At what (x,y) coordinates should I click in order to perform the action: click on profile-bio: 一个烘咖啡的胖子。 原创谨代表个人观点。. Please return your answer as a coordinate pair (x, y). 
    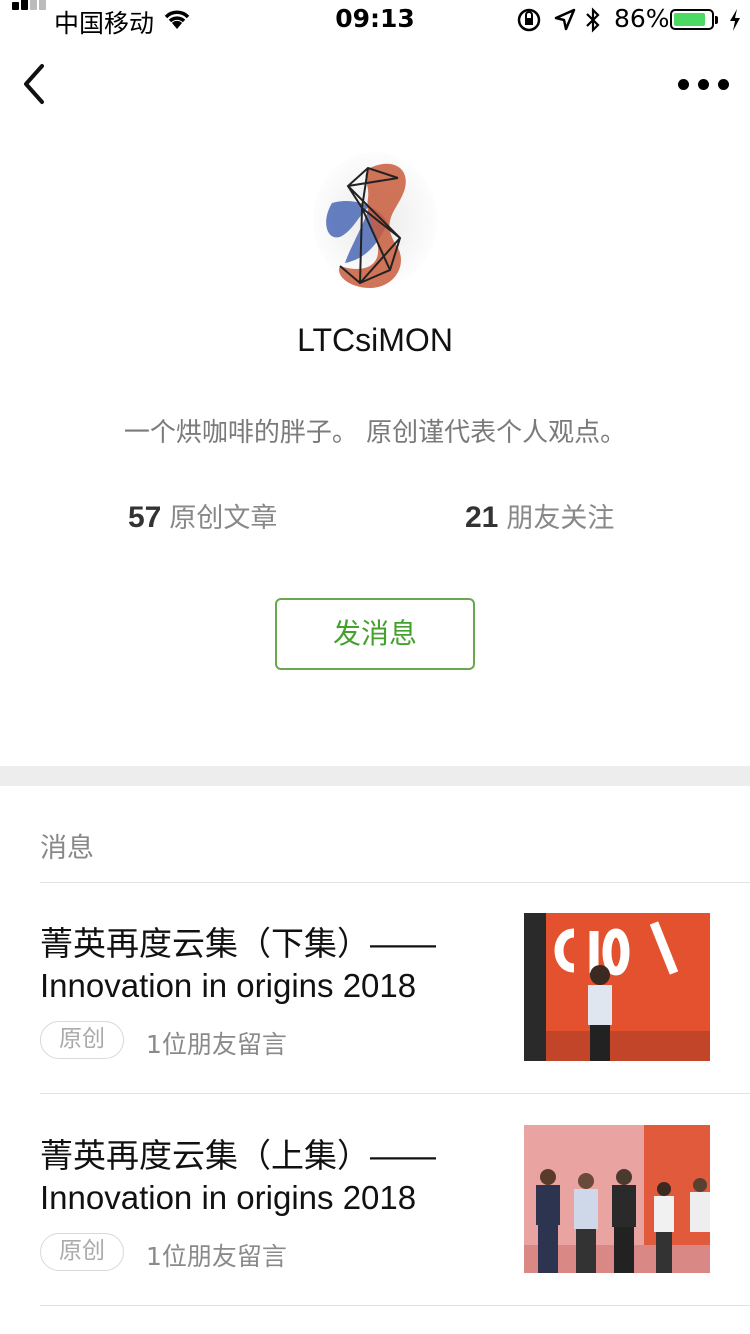
    Looking at the image, I should click on (375, 433).